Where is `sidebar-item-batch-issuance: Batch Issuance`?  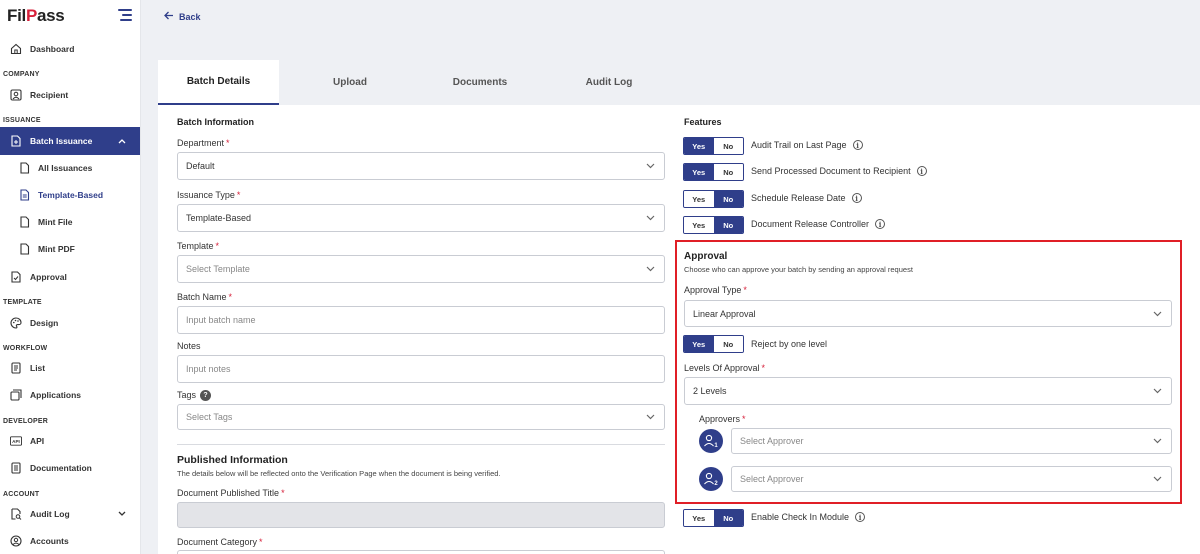 sidebar-item-batch-issuance: Batch Issuance is located at coordinates (70, 141).